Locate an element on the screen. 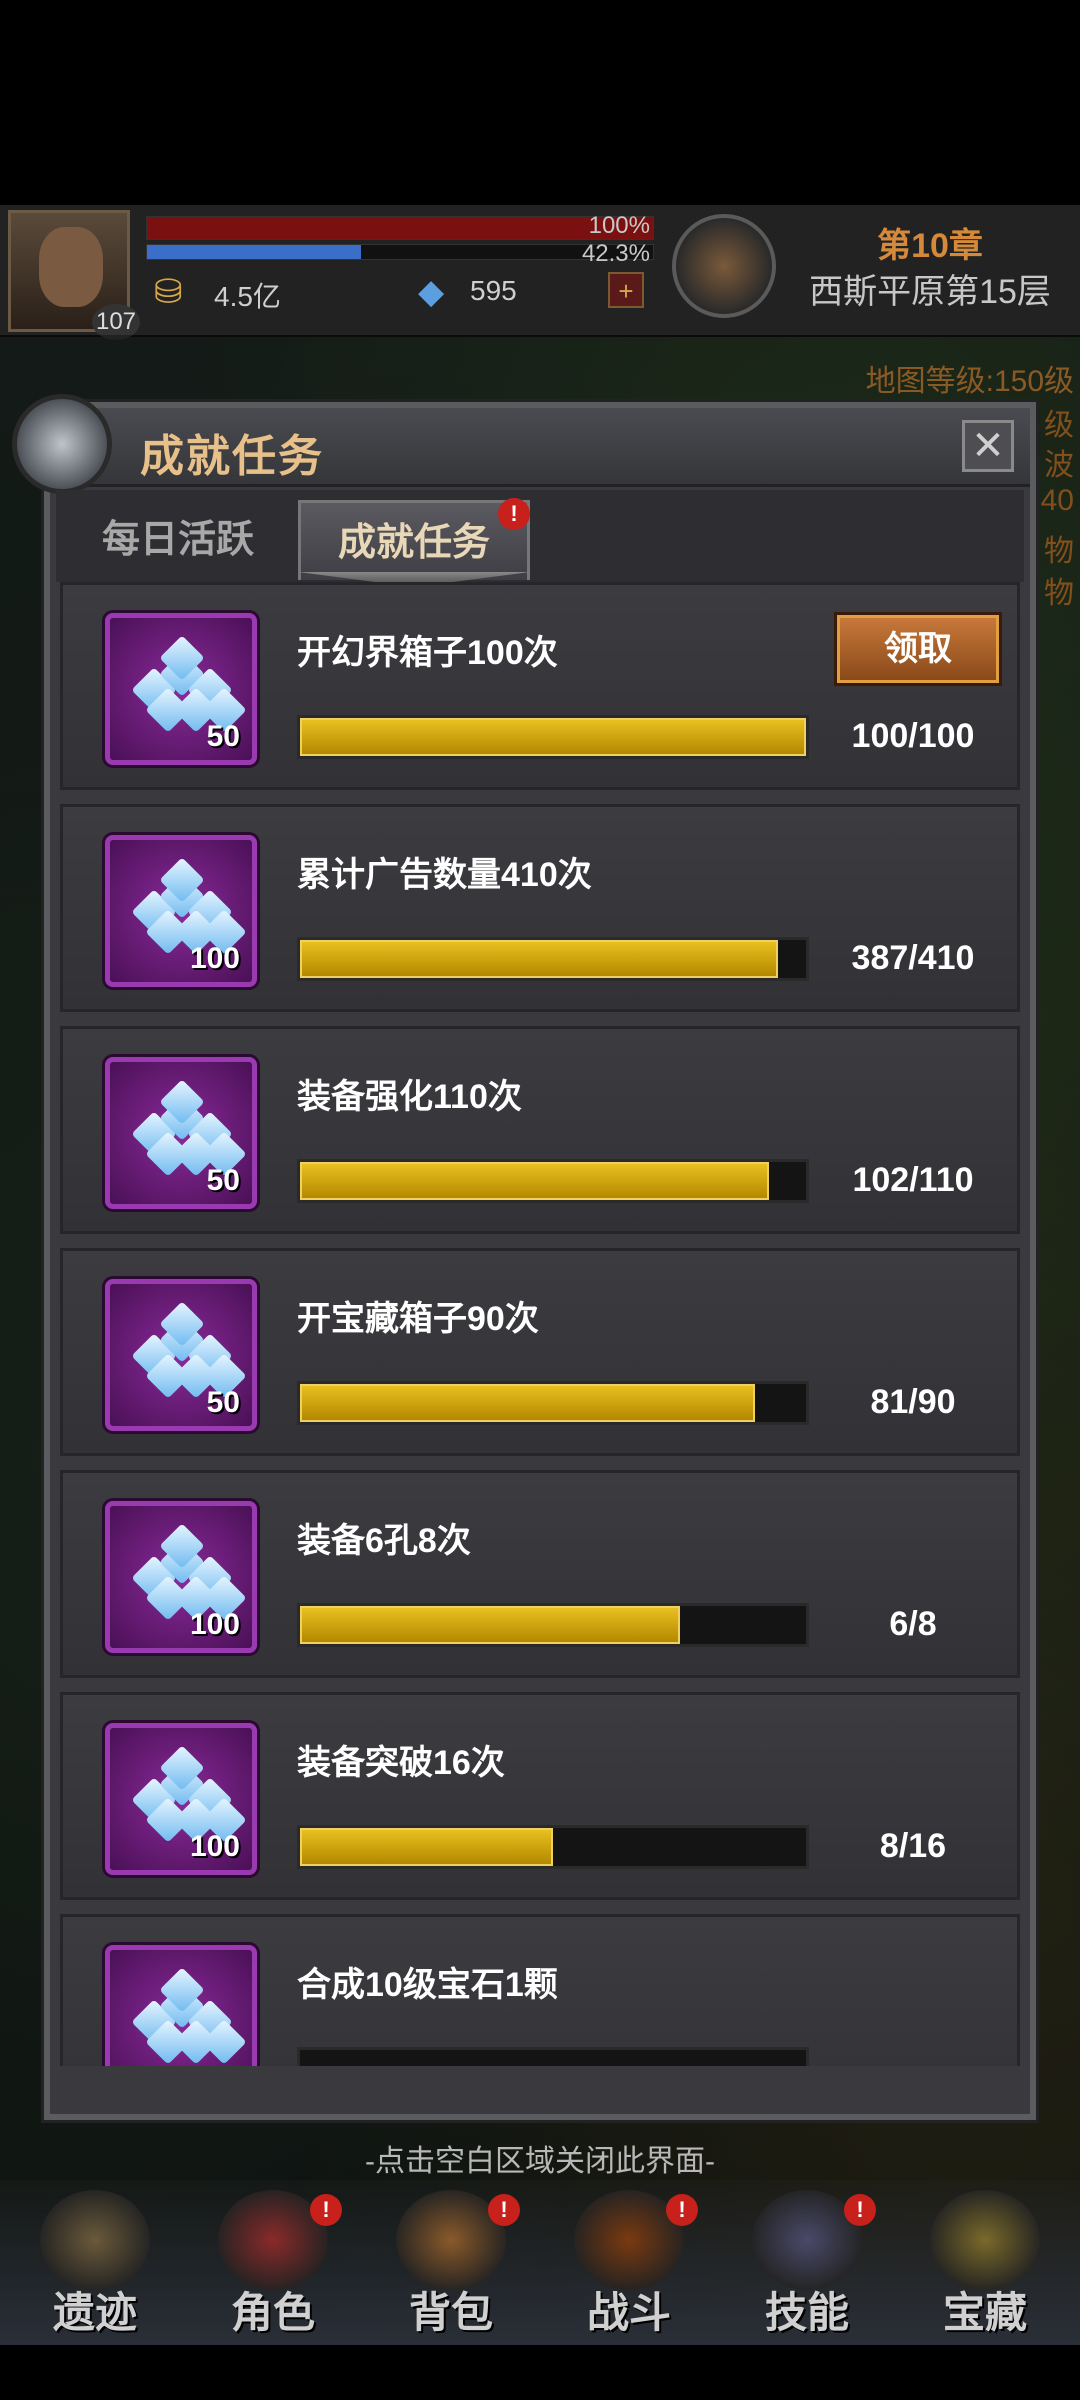 The height and width of the screenshot is (2400, 1080). exp-bar is located at coordinates (400, 252).